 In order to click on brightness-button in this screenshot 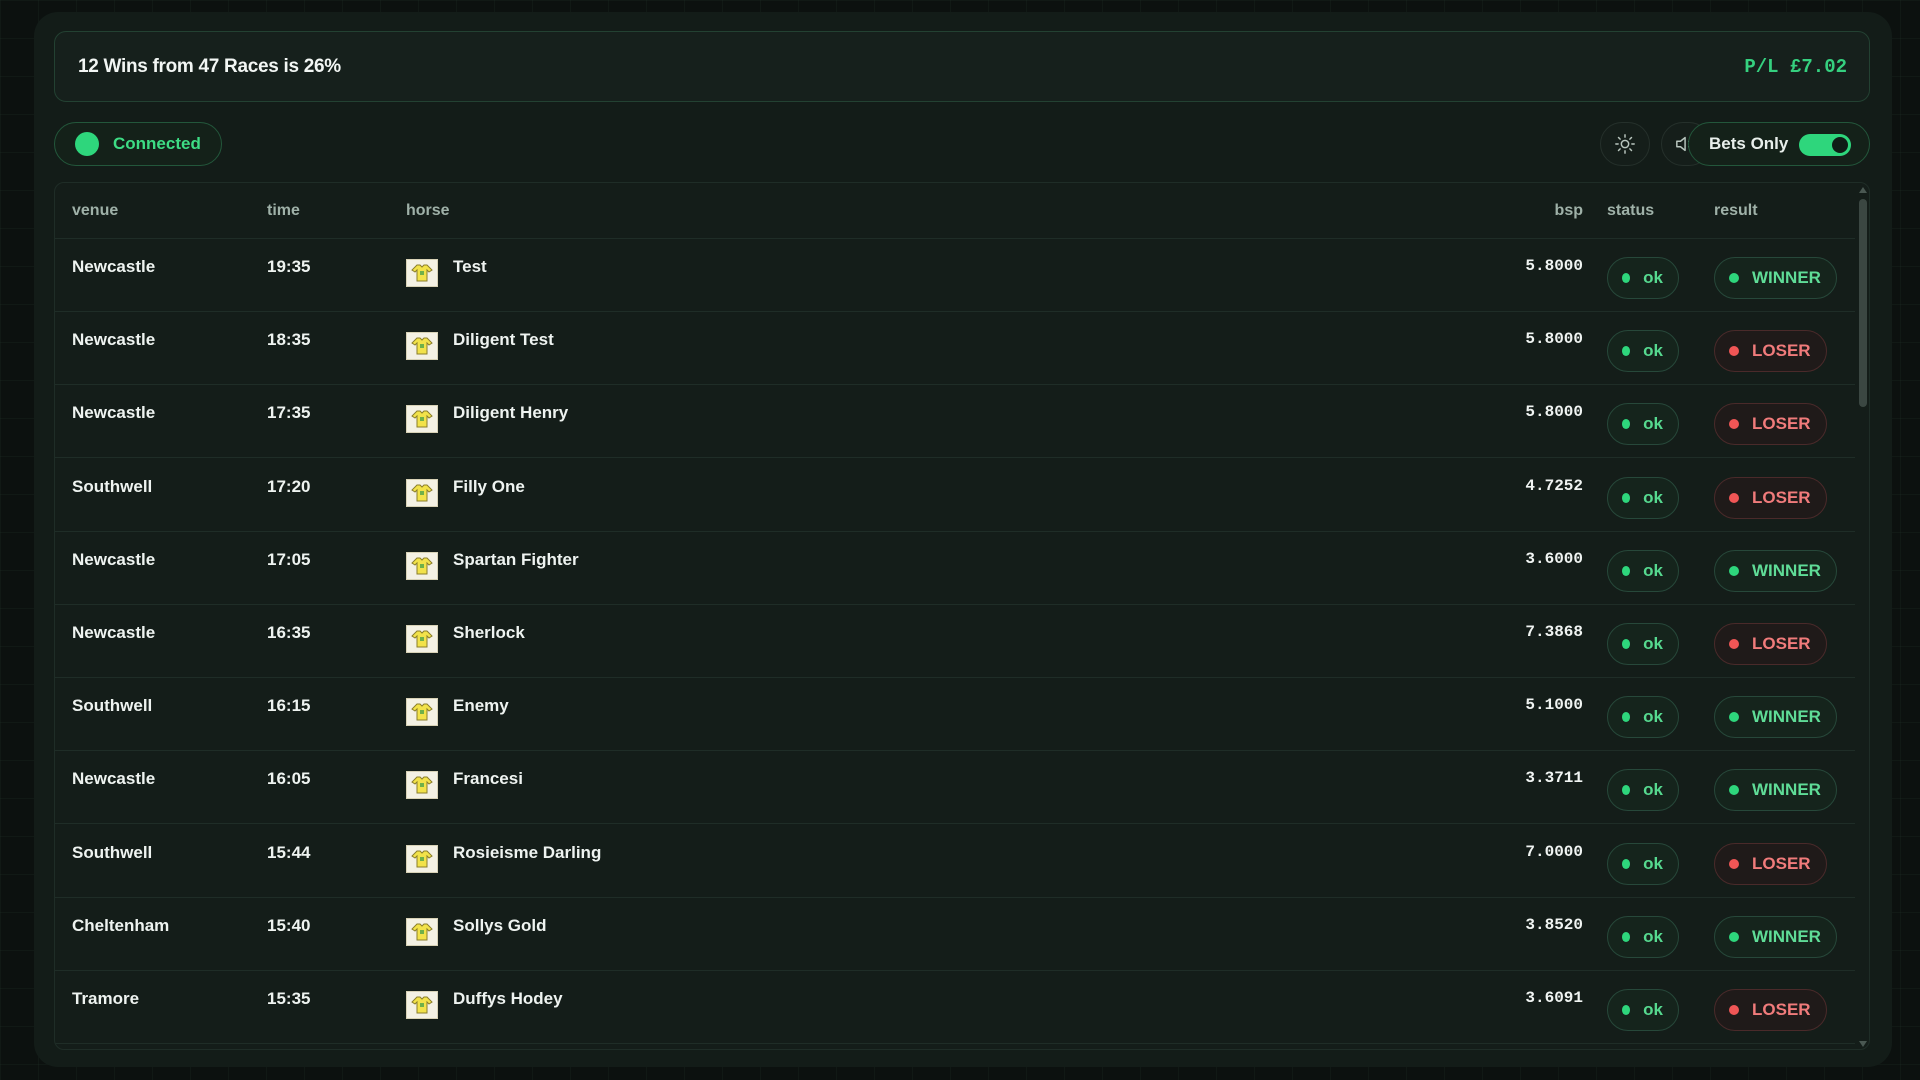, I will do `click(1625, 144)`.